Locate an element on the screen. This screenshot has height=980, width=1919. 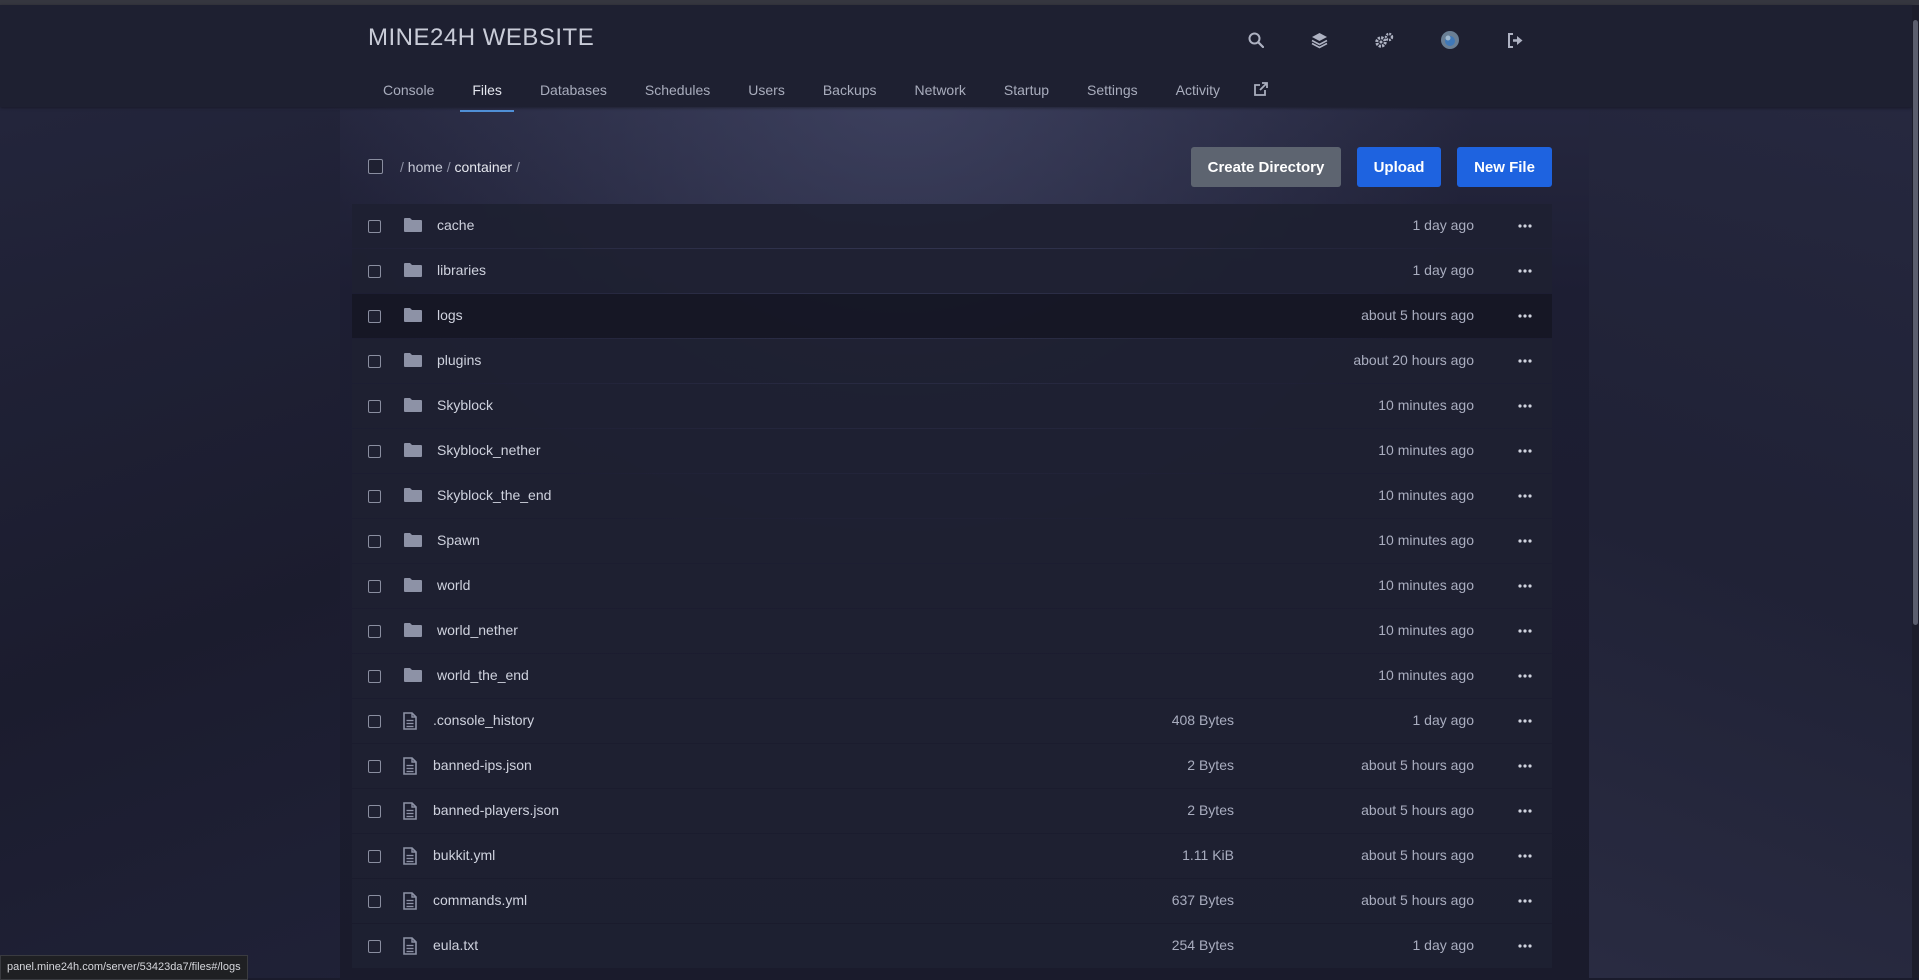
file-name: cache is located at coordinates (455, 225).